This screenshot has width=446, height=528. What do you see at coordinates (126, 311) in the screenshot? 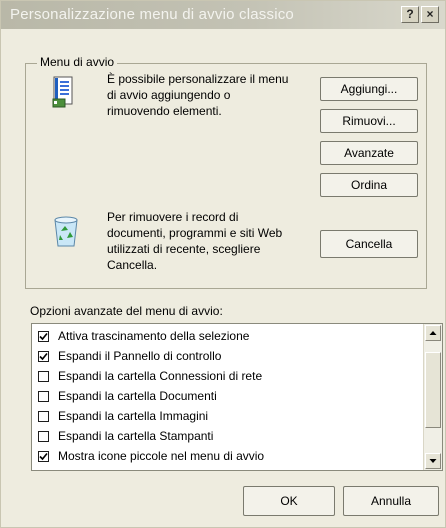
I see `advanced-options-label: Opzioni avanzate del menu di avvio:` at bounding box center [126, 311].